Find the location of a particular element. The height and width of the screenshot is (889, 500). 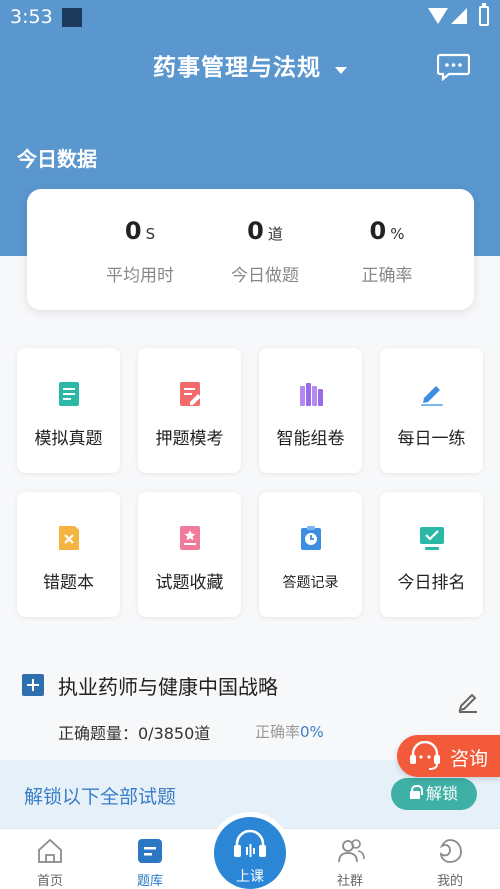

tab-question-bank: 题库 is located at coordinates (150, 859).